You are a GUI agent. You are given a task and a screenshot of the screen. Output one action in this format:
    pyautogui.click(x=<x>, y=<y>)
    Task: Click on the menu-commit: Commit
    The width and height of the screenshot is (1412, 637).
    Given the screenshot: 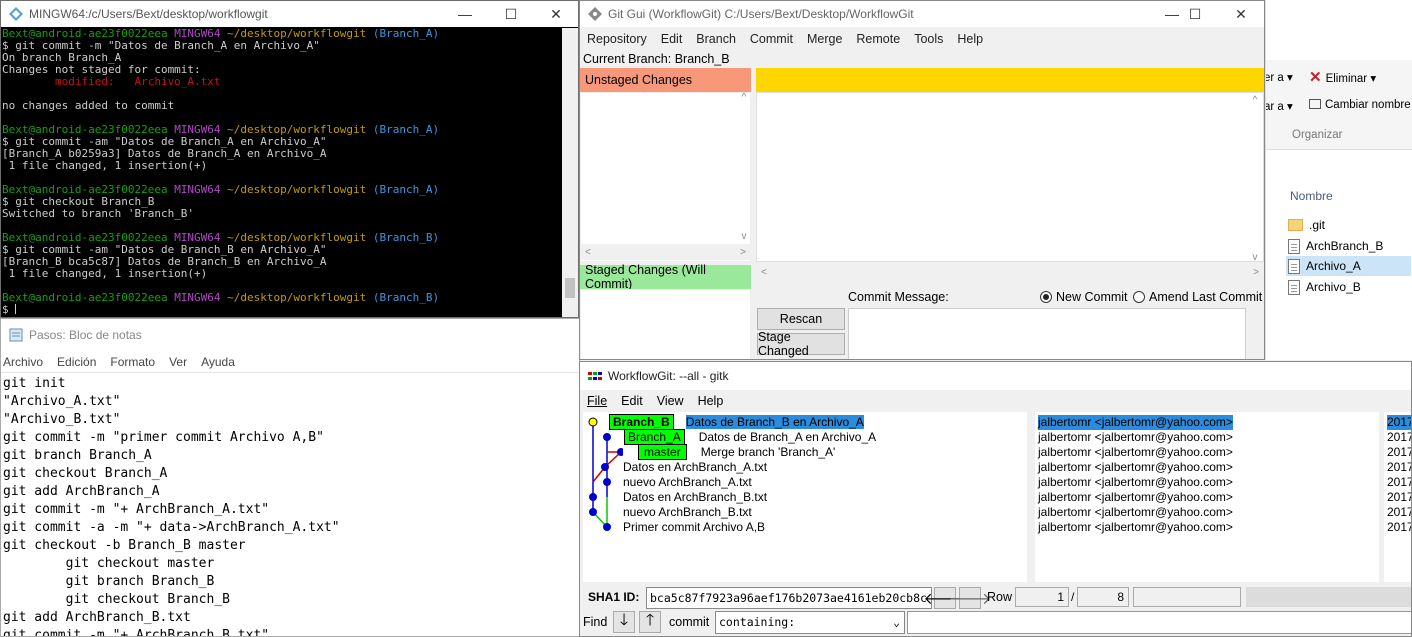 What is the action you would take?
    pyautogui.click(x=771, y=39)
    